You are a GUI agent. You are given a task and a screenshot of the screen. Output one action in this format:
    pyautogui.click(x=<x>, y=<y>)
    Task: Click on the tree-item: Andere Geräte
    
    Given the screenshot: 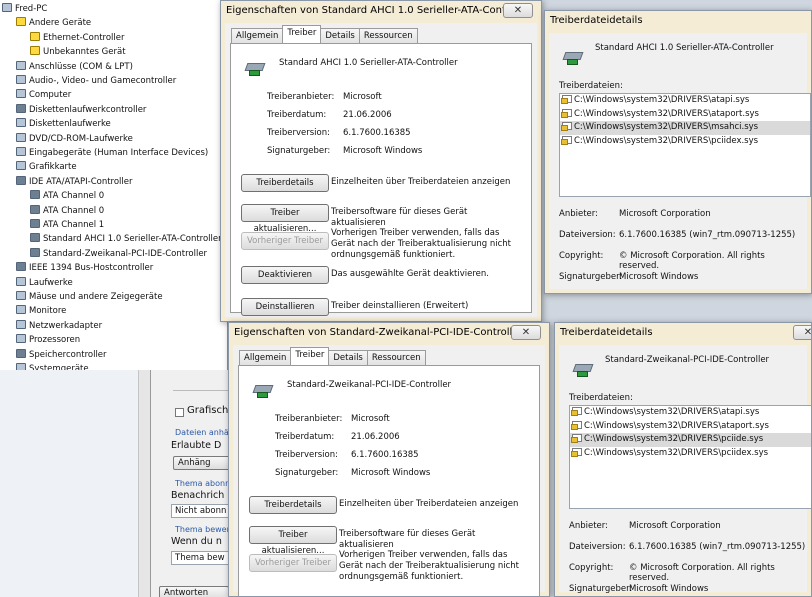 What is the action you would take?
    pyautogui.click(x=53, y=23)
    